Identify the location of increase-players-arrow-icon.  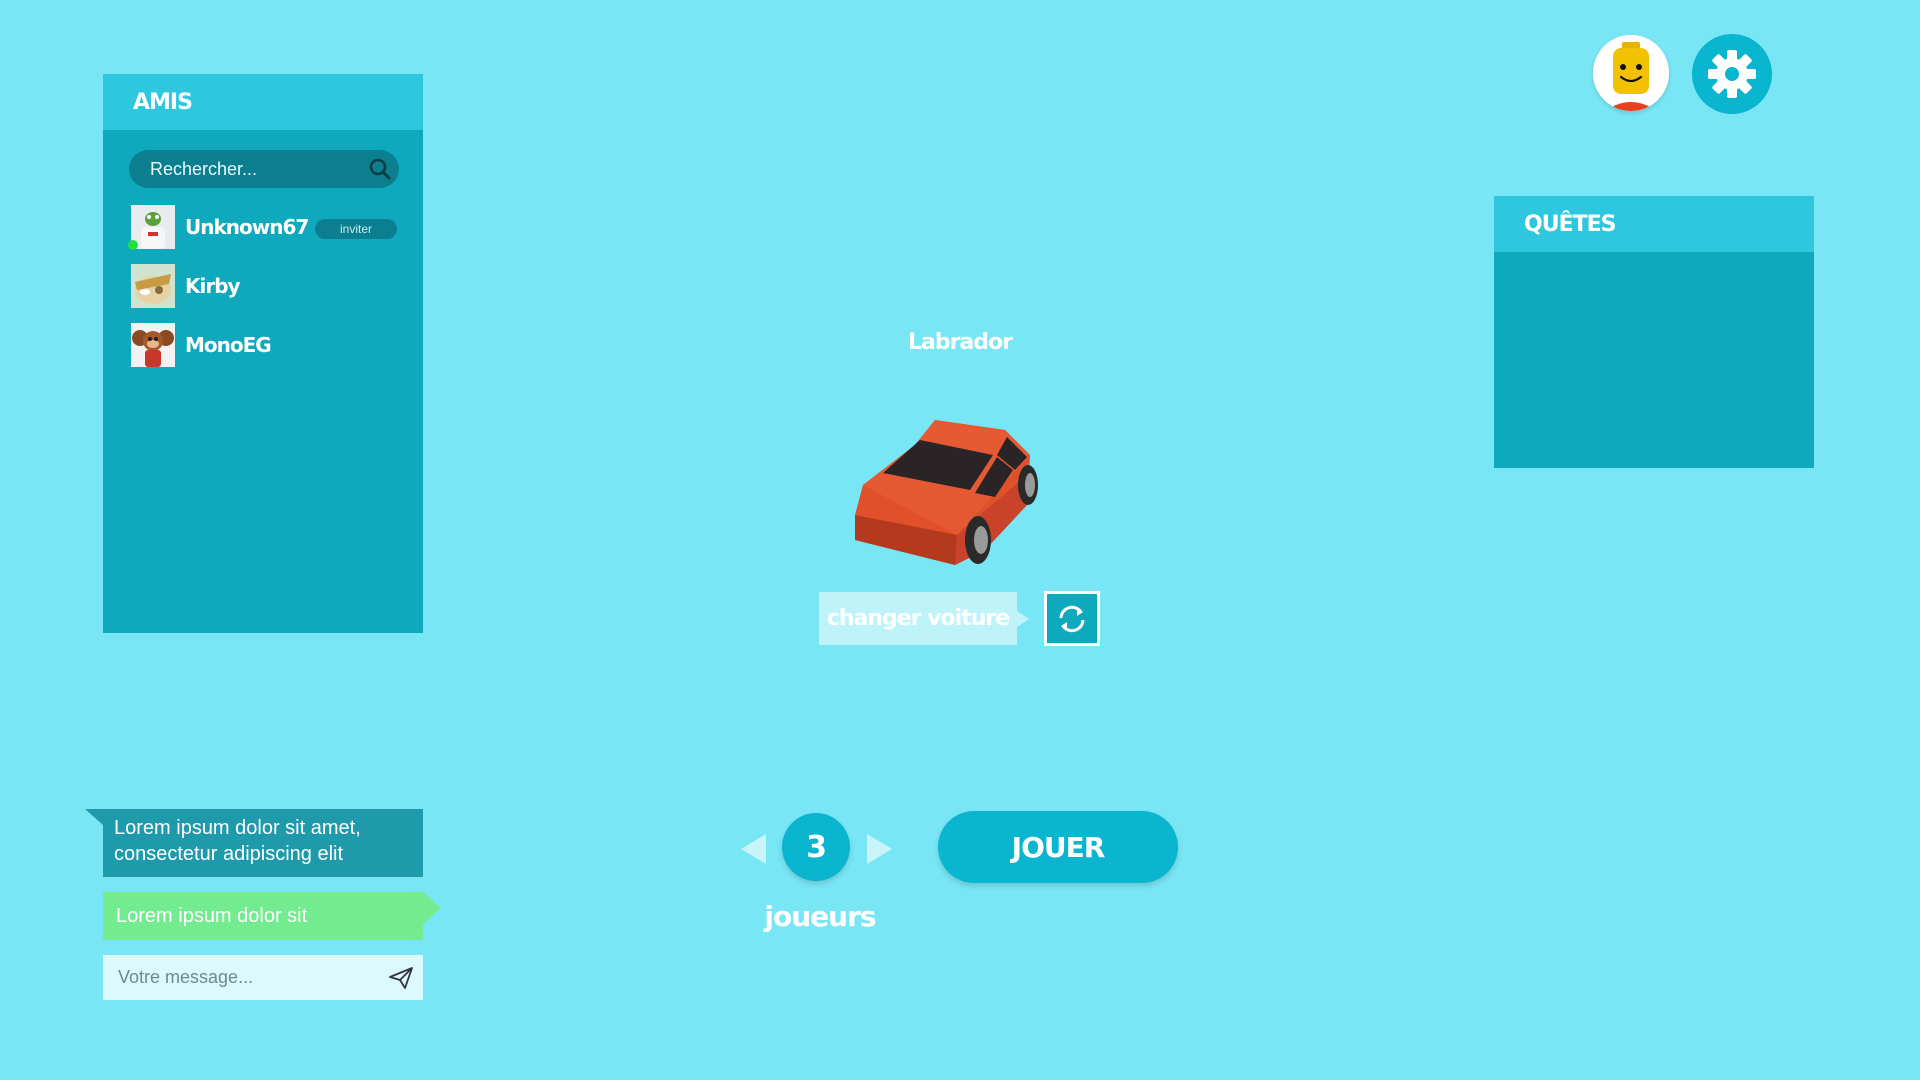
(879, 849).